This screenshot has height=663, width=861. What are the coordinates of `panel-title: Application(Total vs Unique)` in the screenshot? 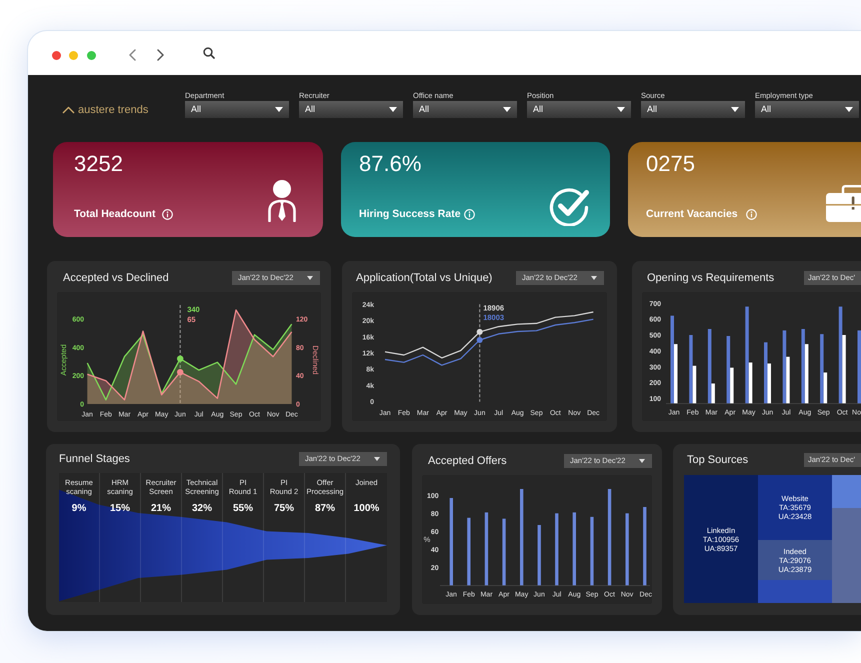 It's located at (424, 278).